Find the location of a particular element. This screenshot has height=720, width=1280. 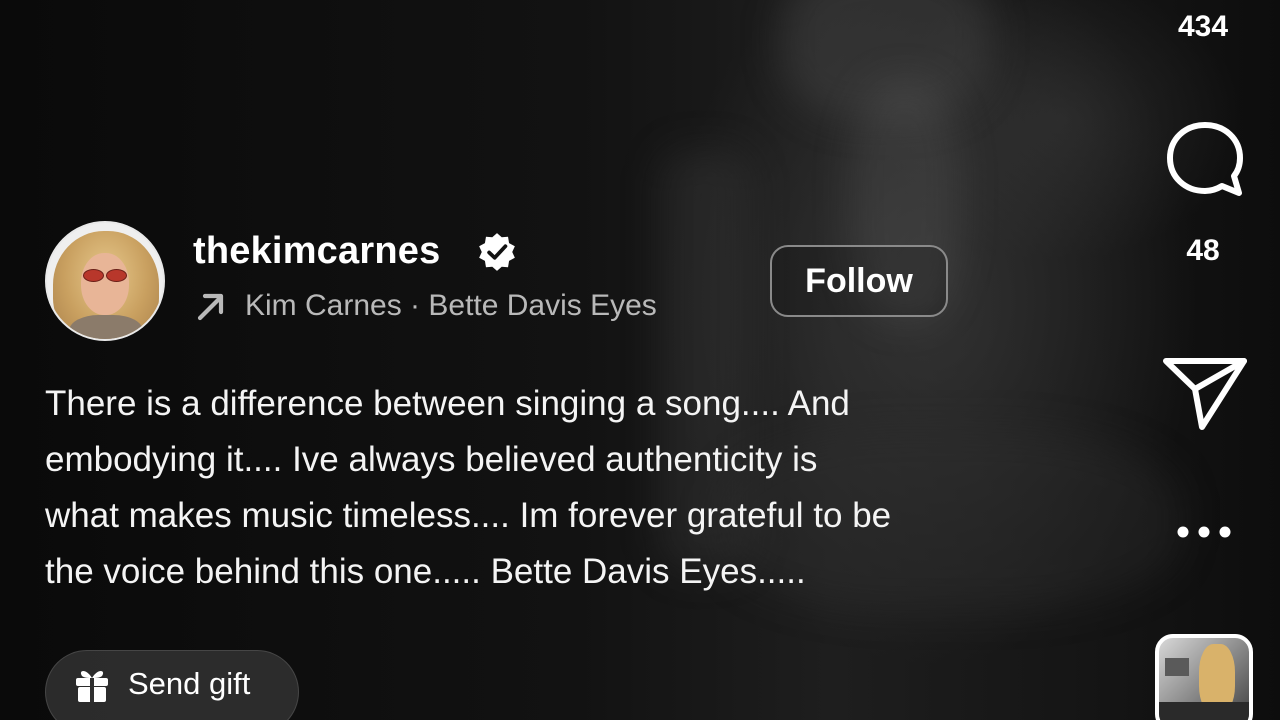

audio-thumbnail is located at coordinates (1204, 677).